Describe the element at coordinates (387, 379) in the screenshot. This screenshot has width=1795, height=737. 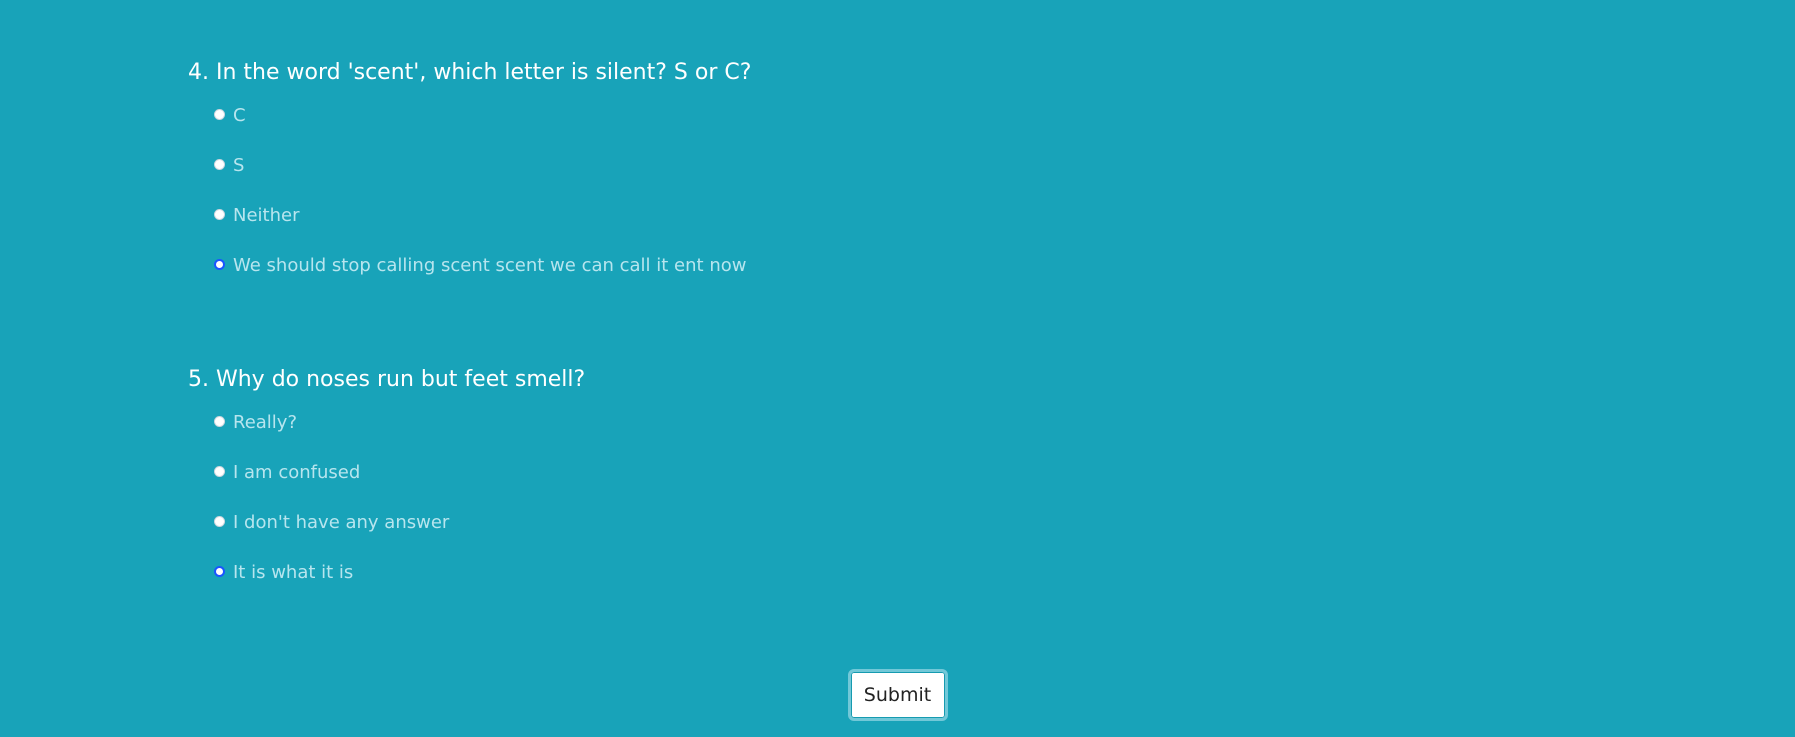
I see `question-title: 5. Why do noses run but feet smell?` at that location.